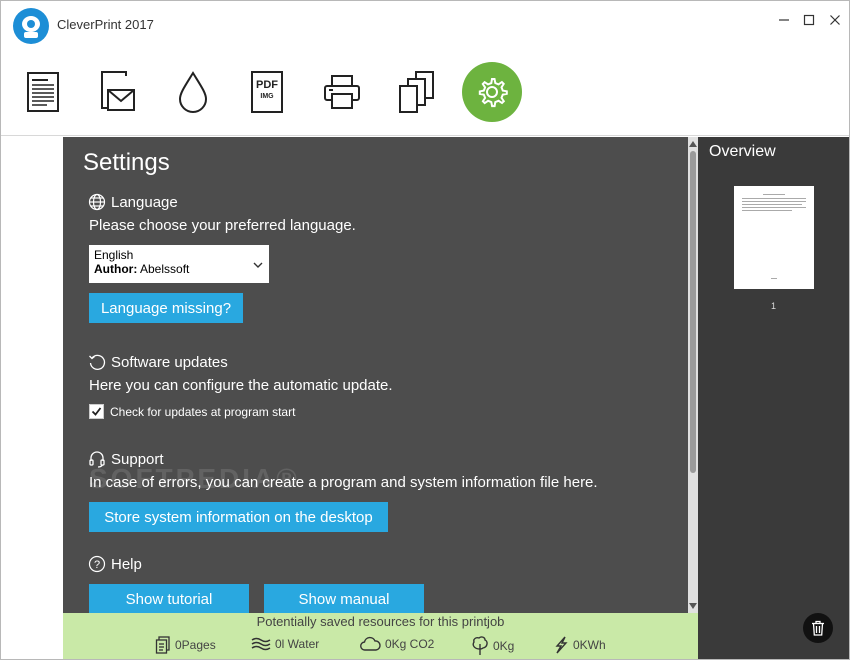 The image size is (850, 660). What do you see at coordinates (267, 96) in the screenshot?
I see `svg-text: IMG` at bounding box center [267, 96].